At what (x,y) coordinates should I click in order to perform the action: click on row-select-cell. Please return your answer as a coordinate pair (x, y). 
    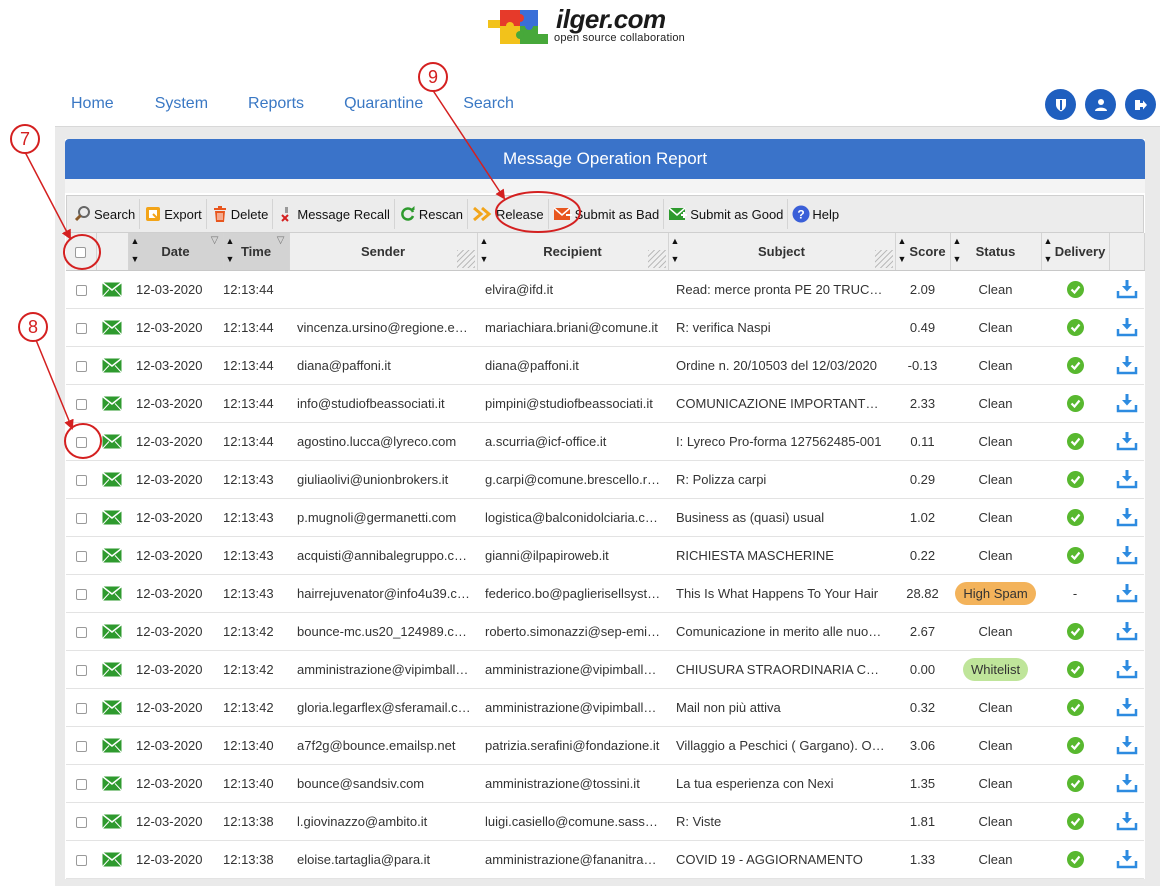
    Looking at the image, I should click on (81, 707).